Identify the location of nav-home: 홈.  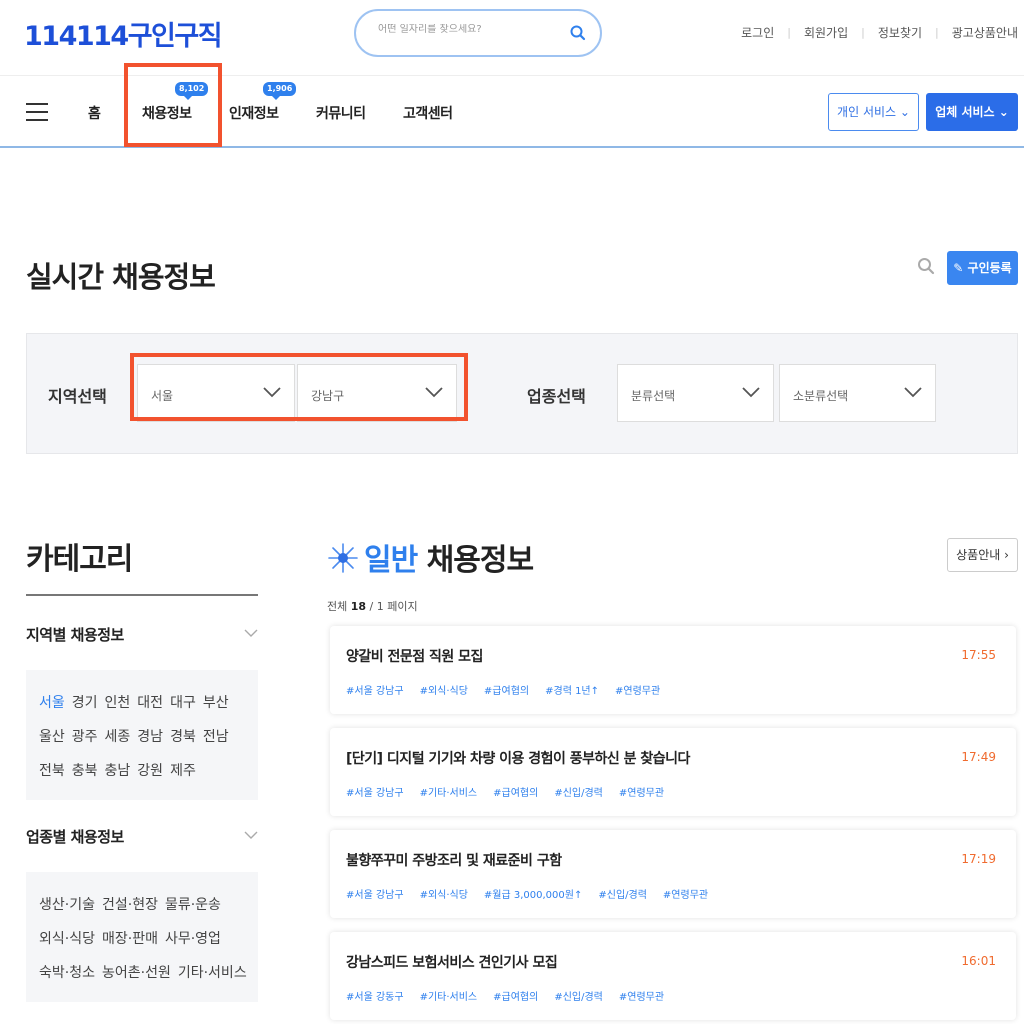
(94, 113).